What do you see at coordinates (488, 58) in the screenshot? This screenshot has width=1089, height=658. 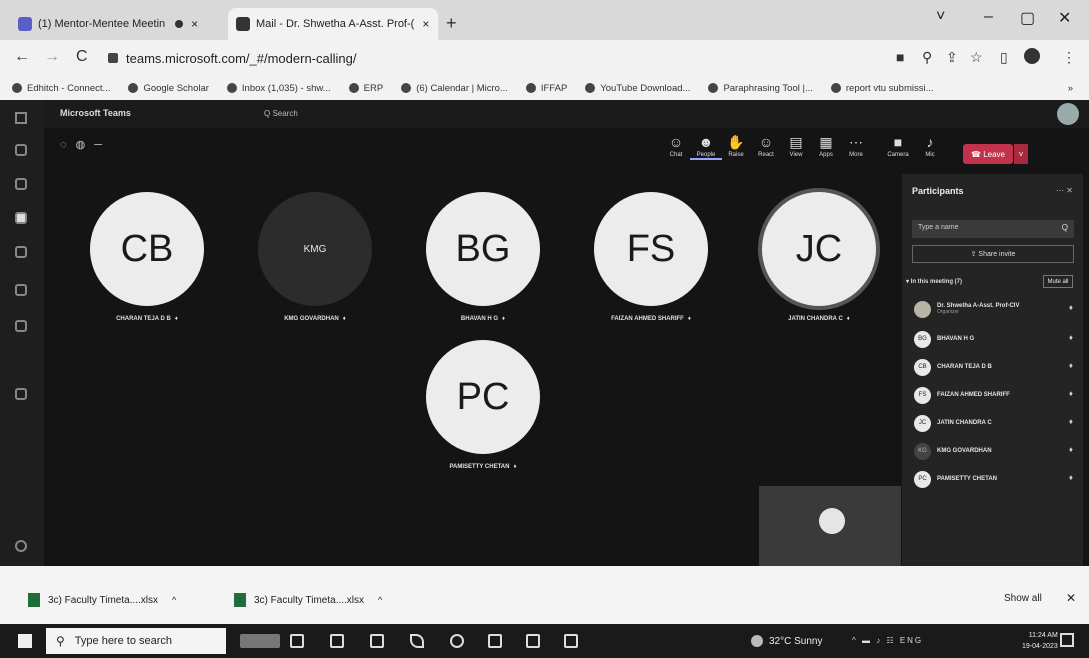 I see `address-bar: teams.microsoft.com/_#/modern-calling/` at bounding box center [488, 58].